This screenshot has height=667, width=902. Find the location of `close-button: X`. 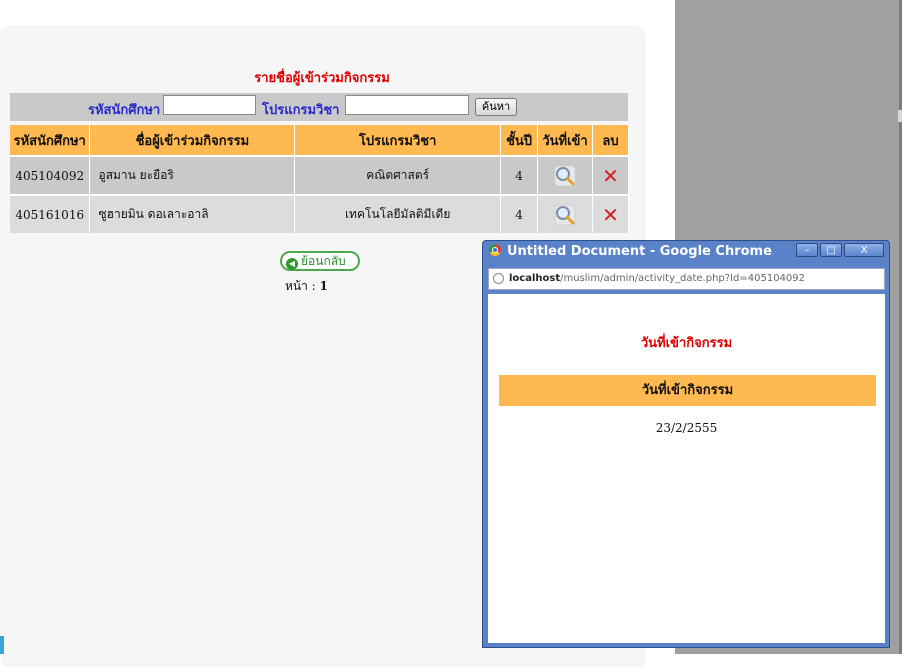

close-button: X is located at coordinates (864, 250).